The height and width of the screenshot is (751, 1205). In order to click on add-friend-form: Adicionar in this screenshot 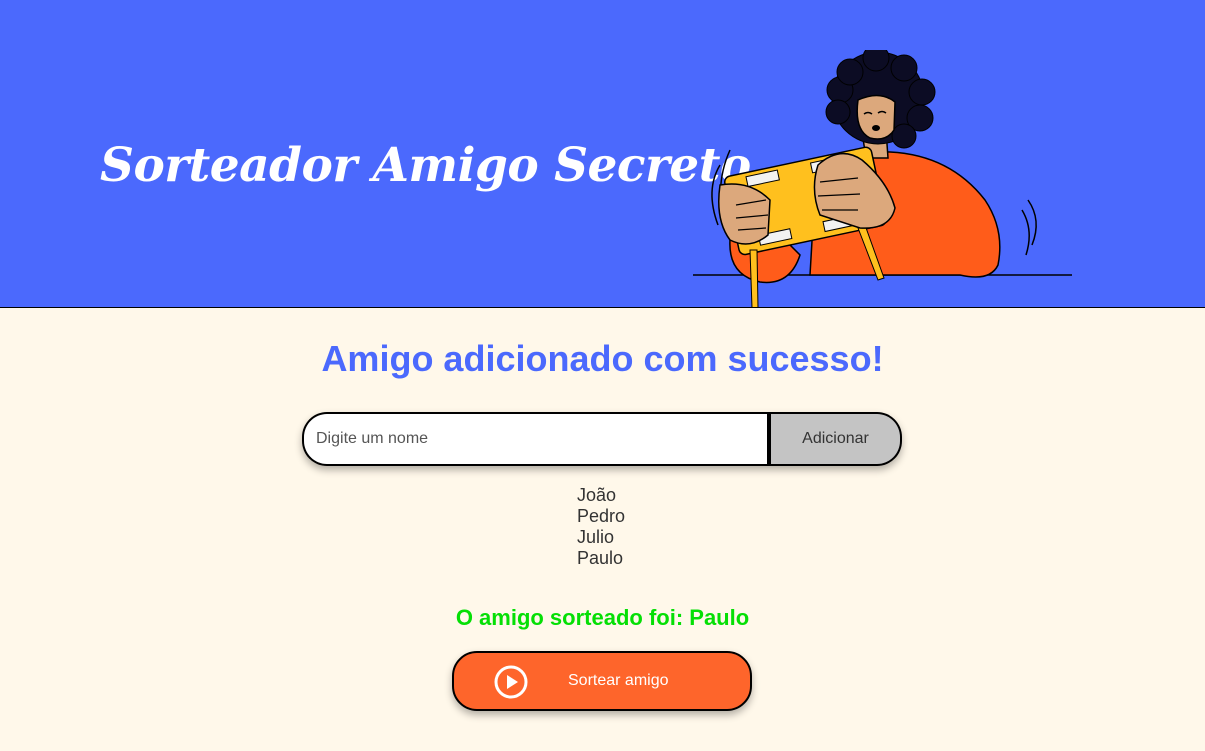, I will do `click(602, 439)`.